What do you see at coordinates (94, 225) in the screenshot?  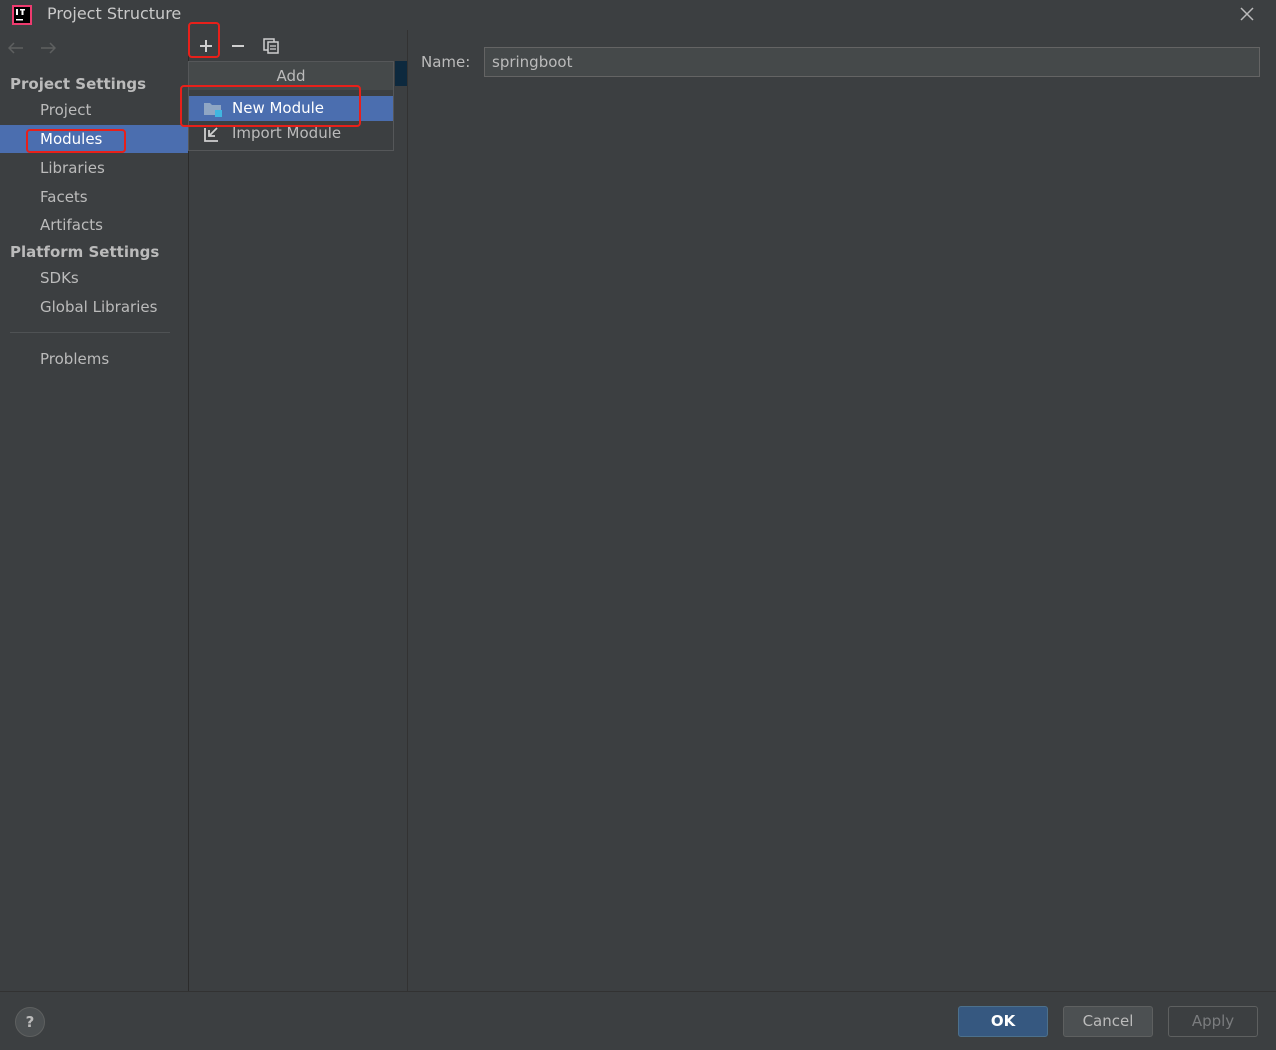 I see `sidebar-item-artifacts: Artifacts` at bounding box center [94, 225].